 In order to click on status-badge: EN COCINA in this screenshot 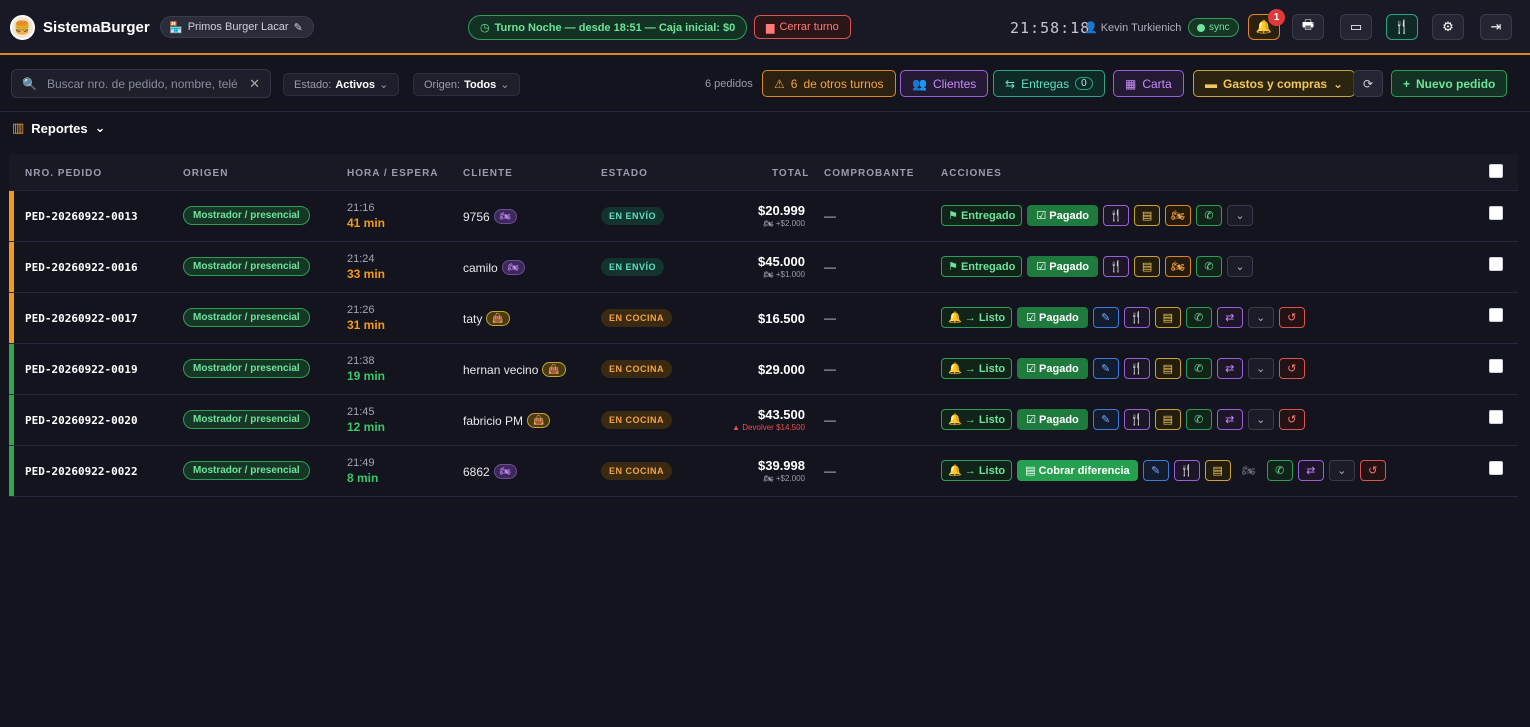, I will do `click(637, 369)`.